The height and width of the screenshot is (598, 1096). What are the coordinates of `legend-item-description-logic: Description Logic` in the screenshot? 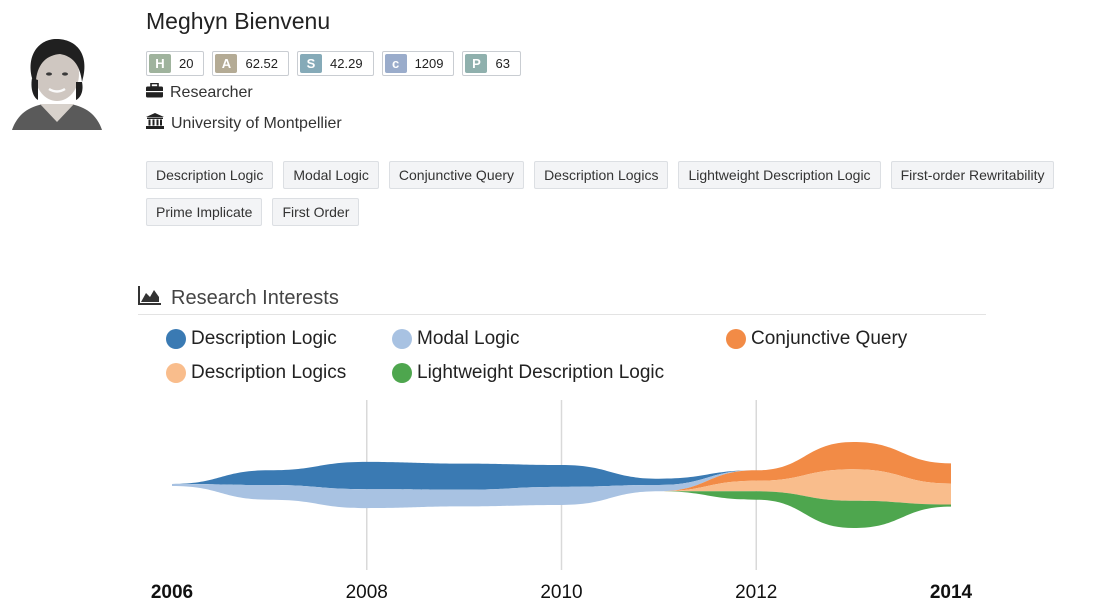 It's located at (251, 339).